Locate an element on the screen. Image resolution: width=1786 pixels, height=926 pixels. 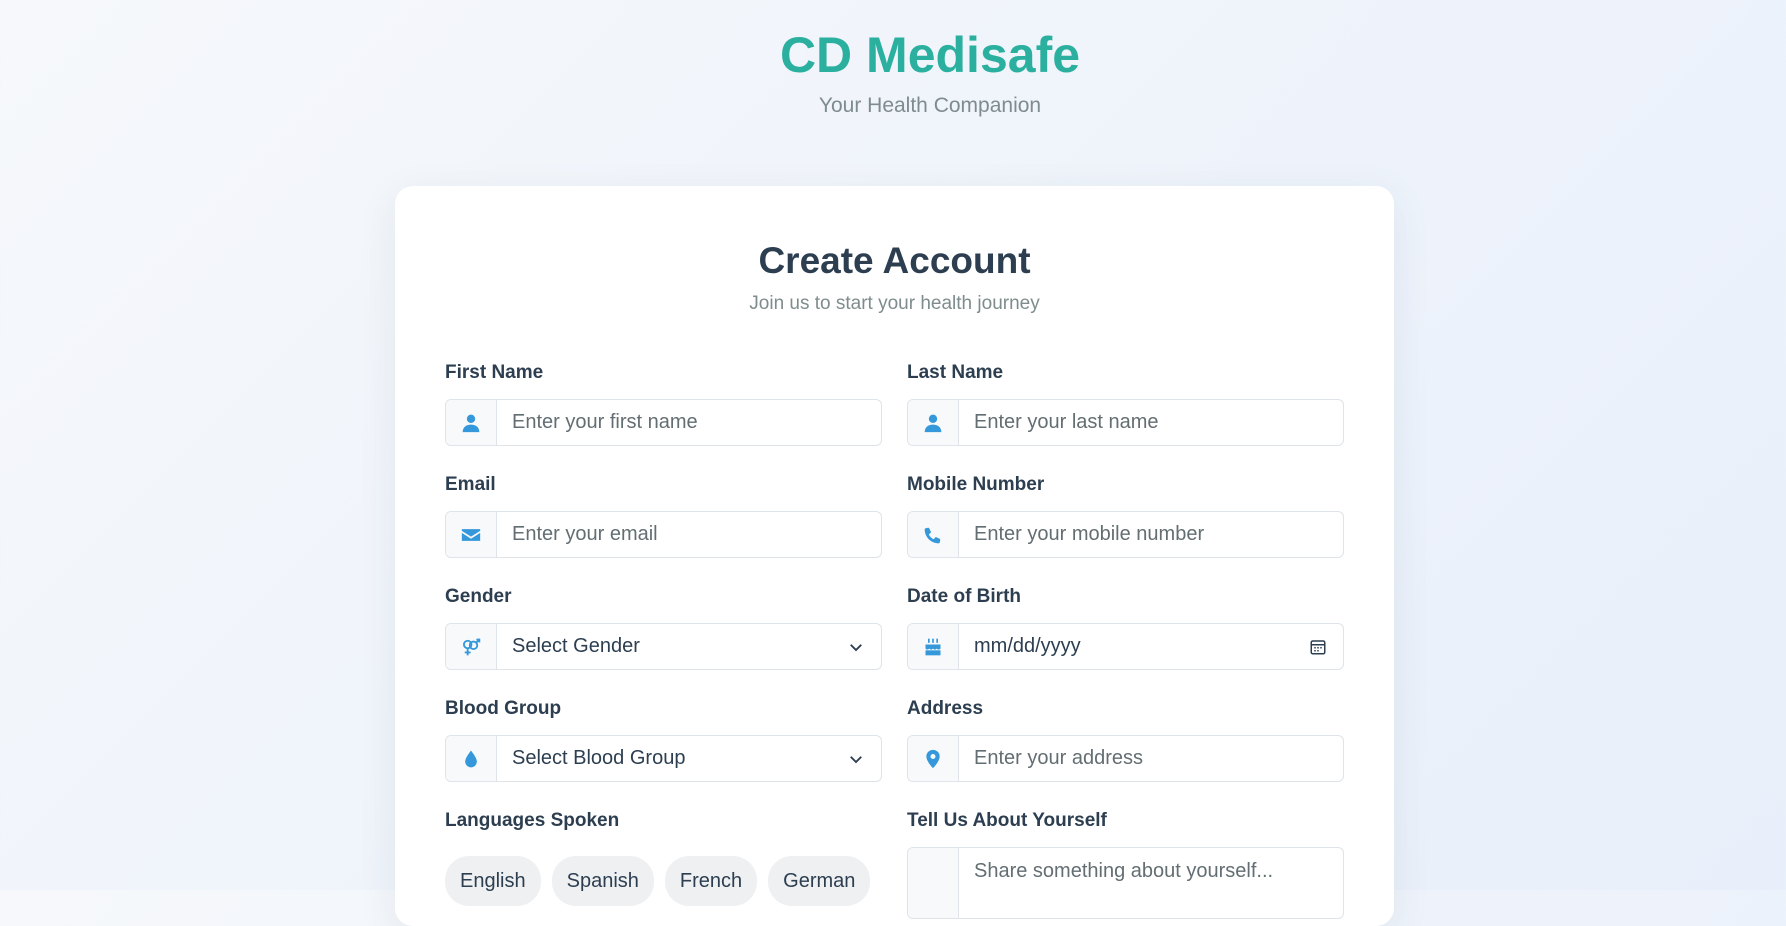
about-label: Tell Us About Yourself is located at coordinates (1007, 820).